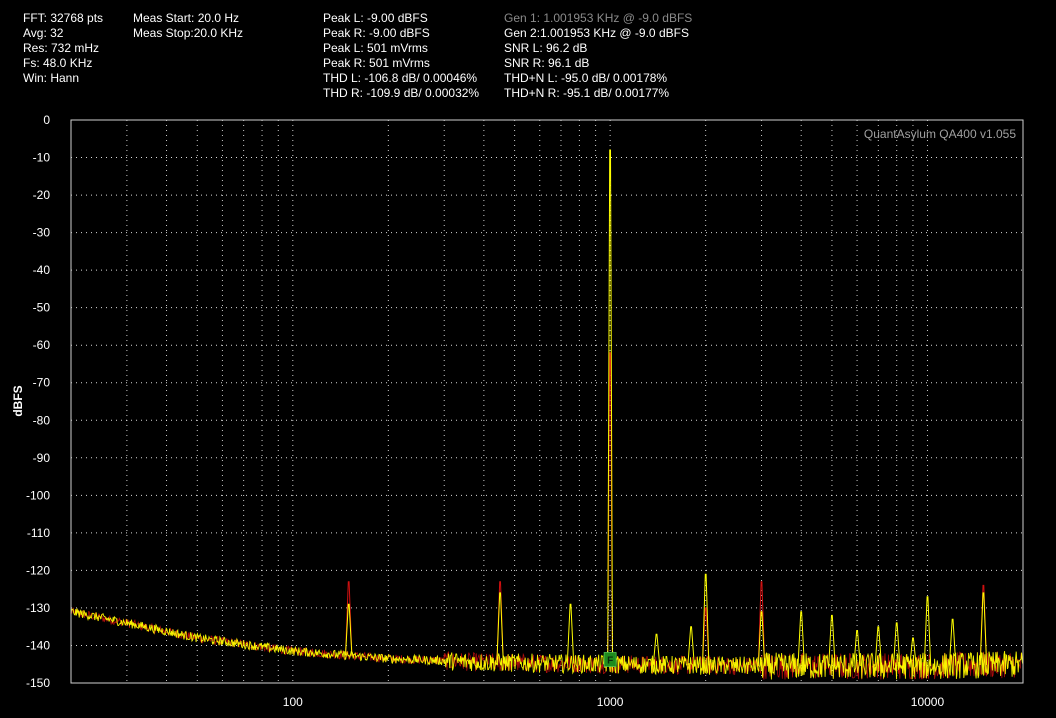  What do you see at coordinates (42, 345) in the screenshot?
I see `y-tick-label: -60` at bounding box center [42, 345].